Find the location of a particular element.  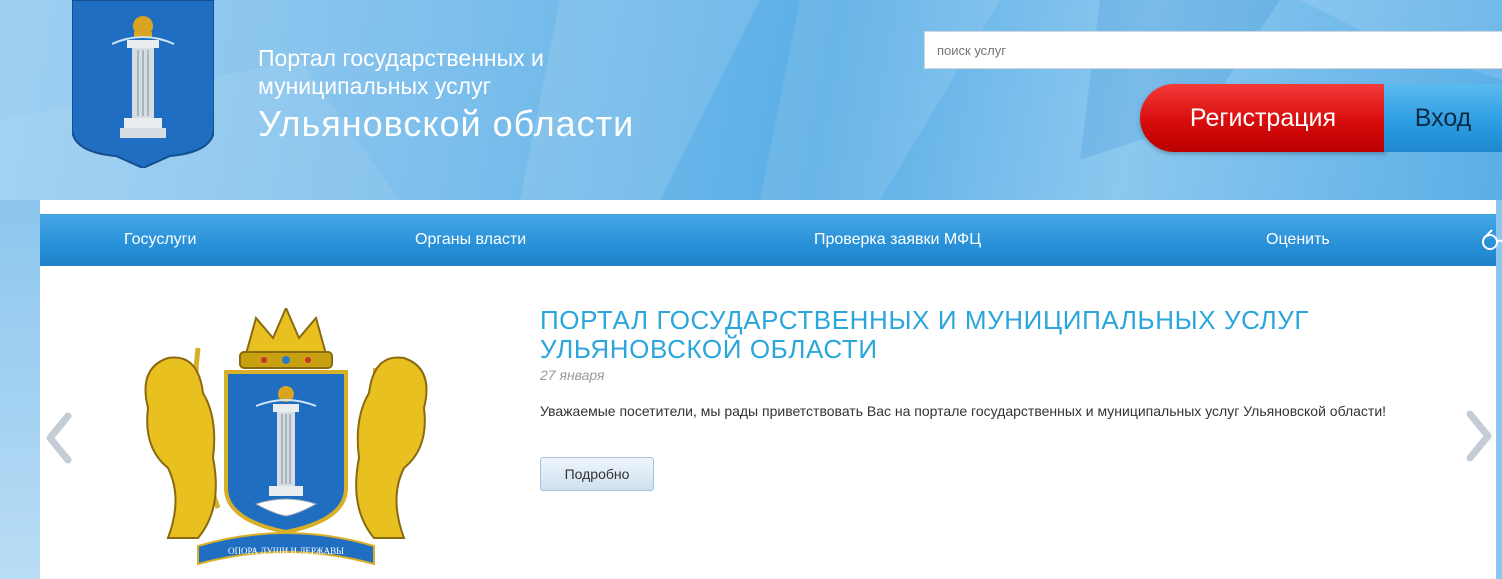

search-box is located at coordinates (1213, 50).